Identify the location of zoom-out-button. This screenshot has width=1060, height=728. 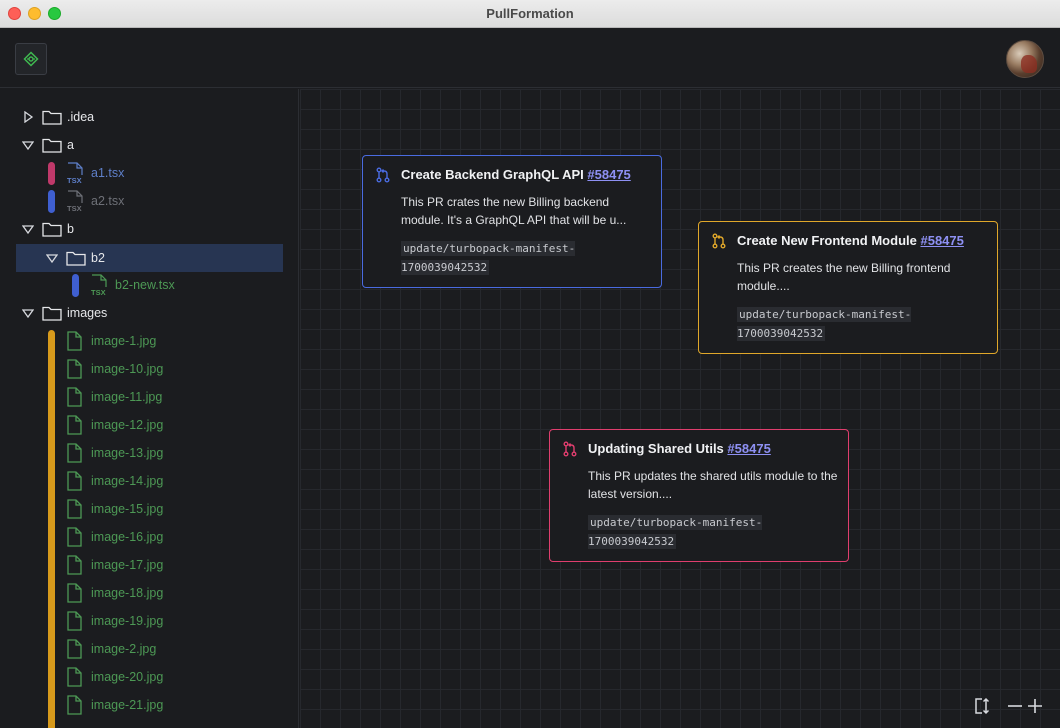
(1015, 706).